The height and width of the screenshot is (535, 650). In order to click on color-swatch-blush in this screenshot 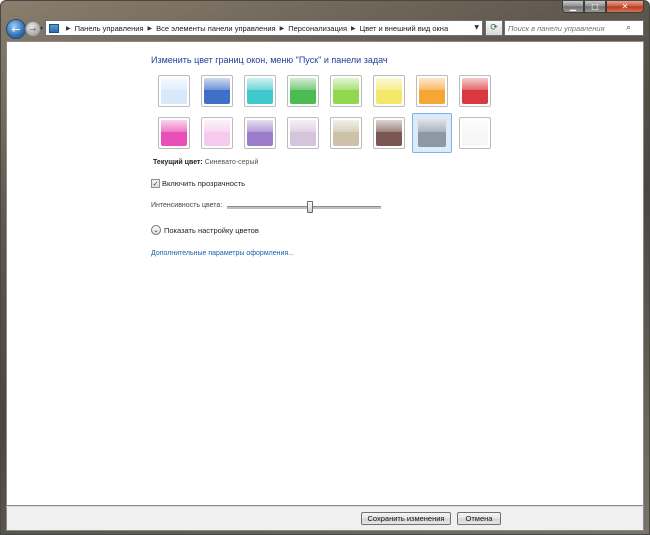, I will do `click(217, 133)`.